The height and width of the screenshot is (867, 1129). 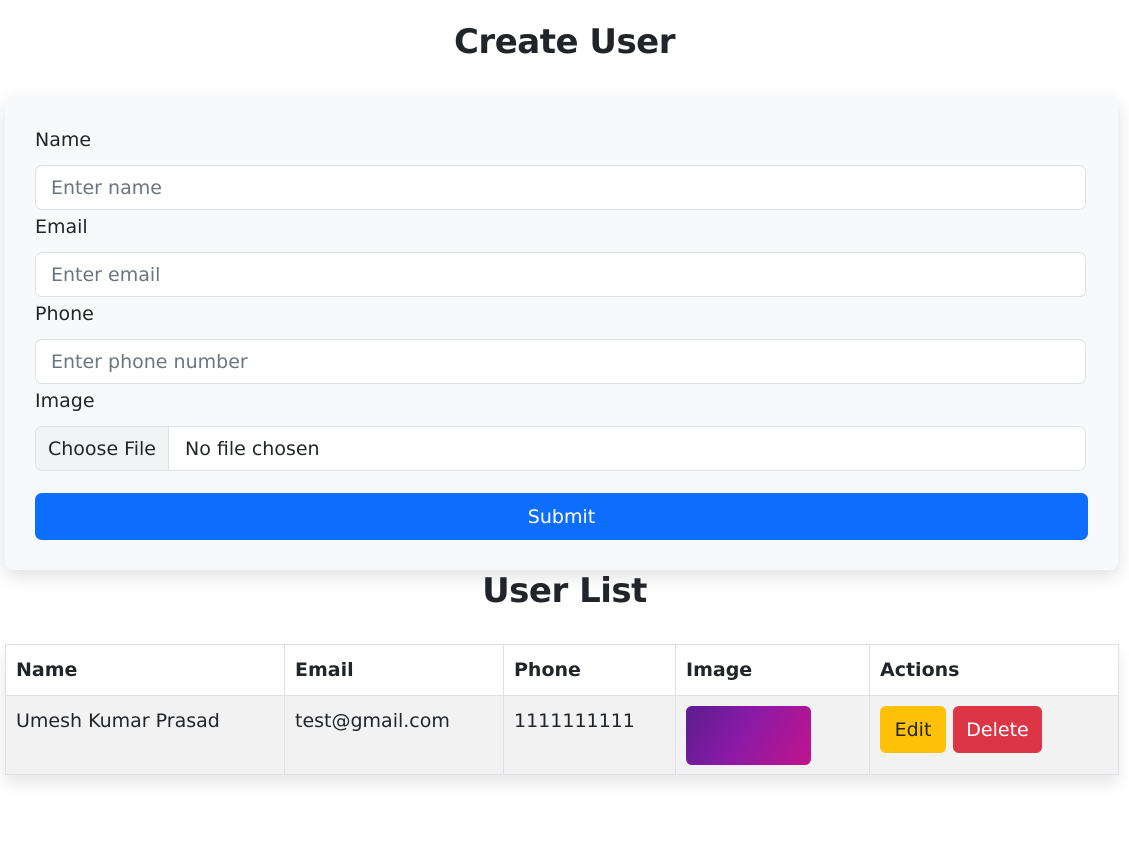 I want to click on cell-actions: Edit Delete, so click(x=994, y=735).